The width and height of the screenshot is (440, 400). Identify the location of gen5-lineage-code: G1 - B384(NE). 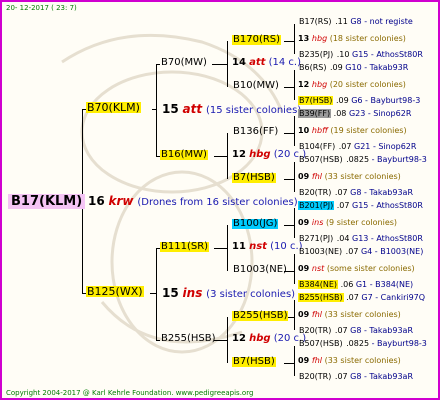
(384, 284).